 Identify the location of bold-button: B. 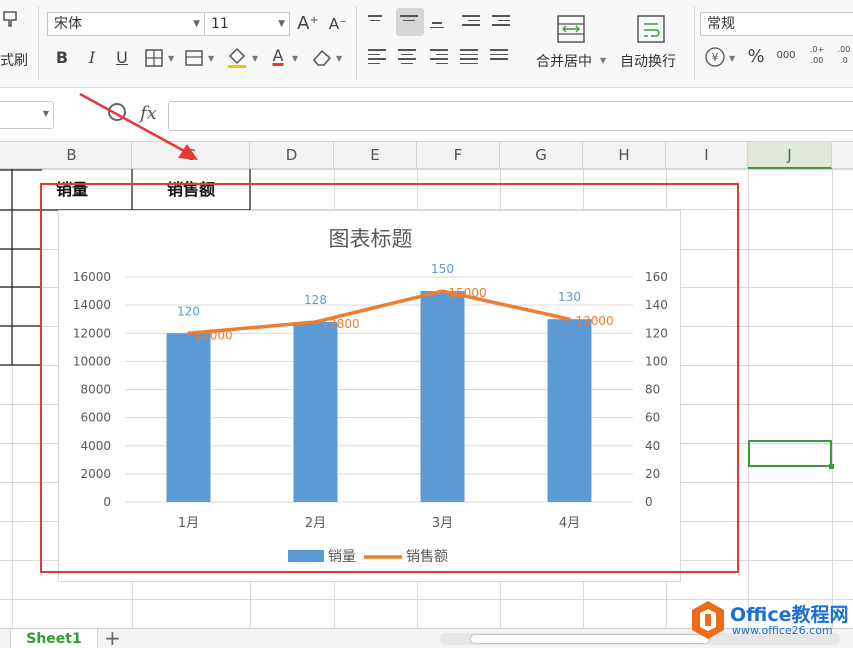
(62, 58).